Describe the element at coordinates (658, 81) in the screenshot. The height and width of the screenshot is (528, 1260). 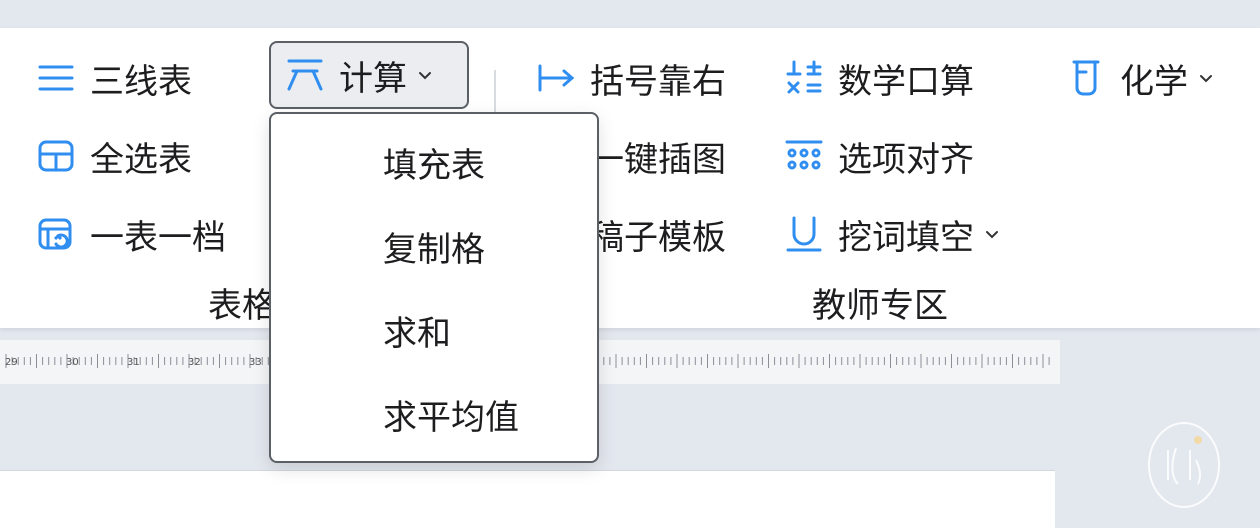
I see `bracket-right-label: 括号靠右` at that location.